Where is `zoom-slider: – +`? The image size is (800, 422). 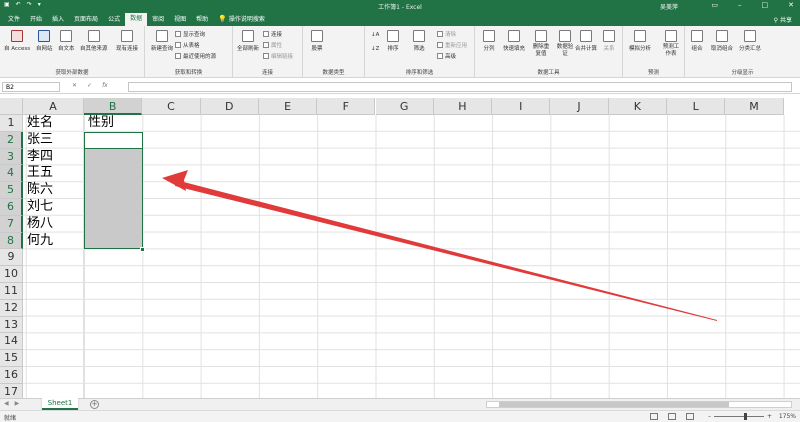
zoom-slider: – + is located at coordinates (740, 416).